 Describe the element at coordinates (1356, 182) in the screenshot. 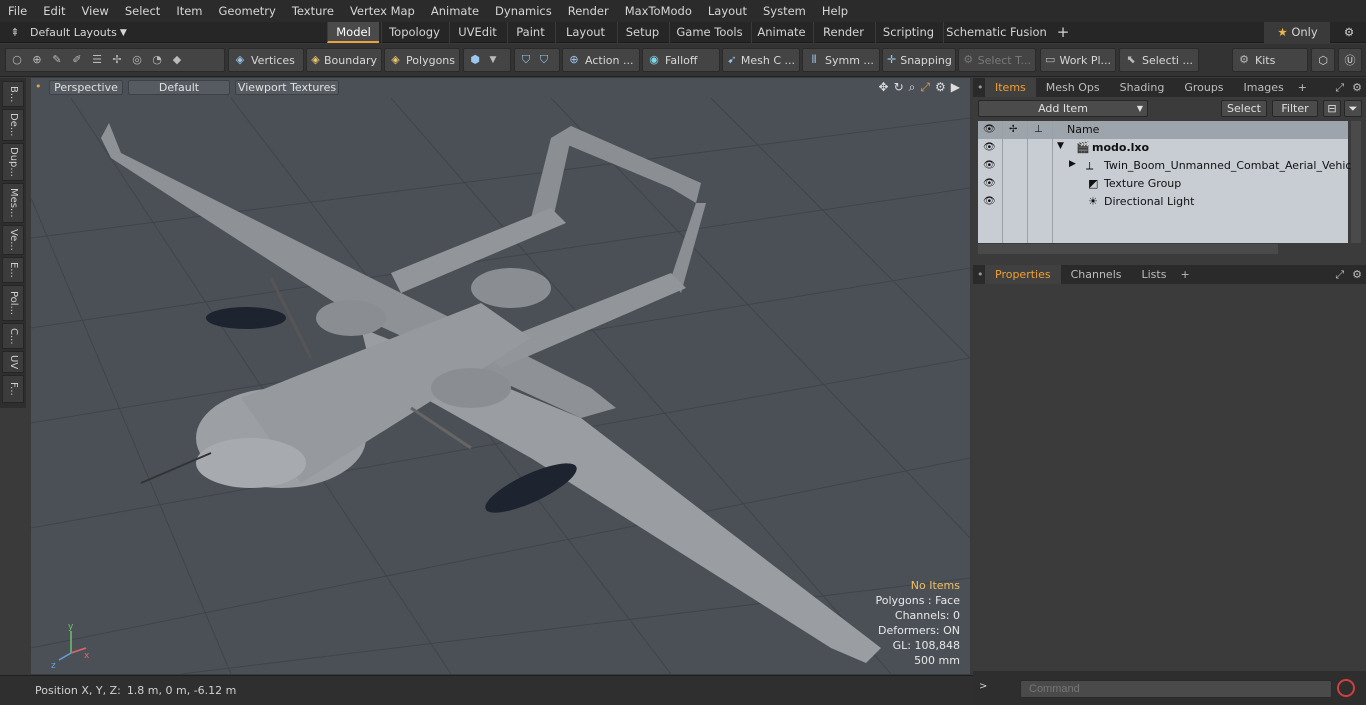

I see `item-list-scrollbar` at that location.